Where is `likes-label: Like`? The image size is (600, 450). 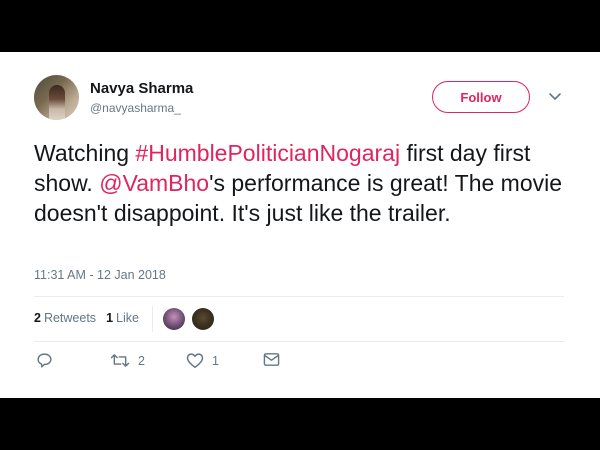 likes-label: Like is located at coordinates (127, 318).